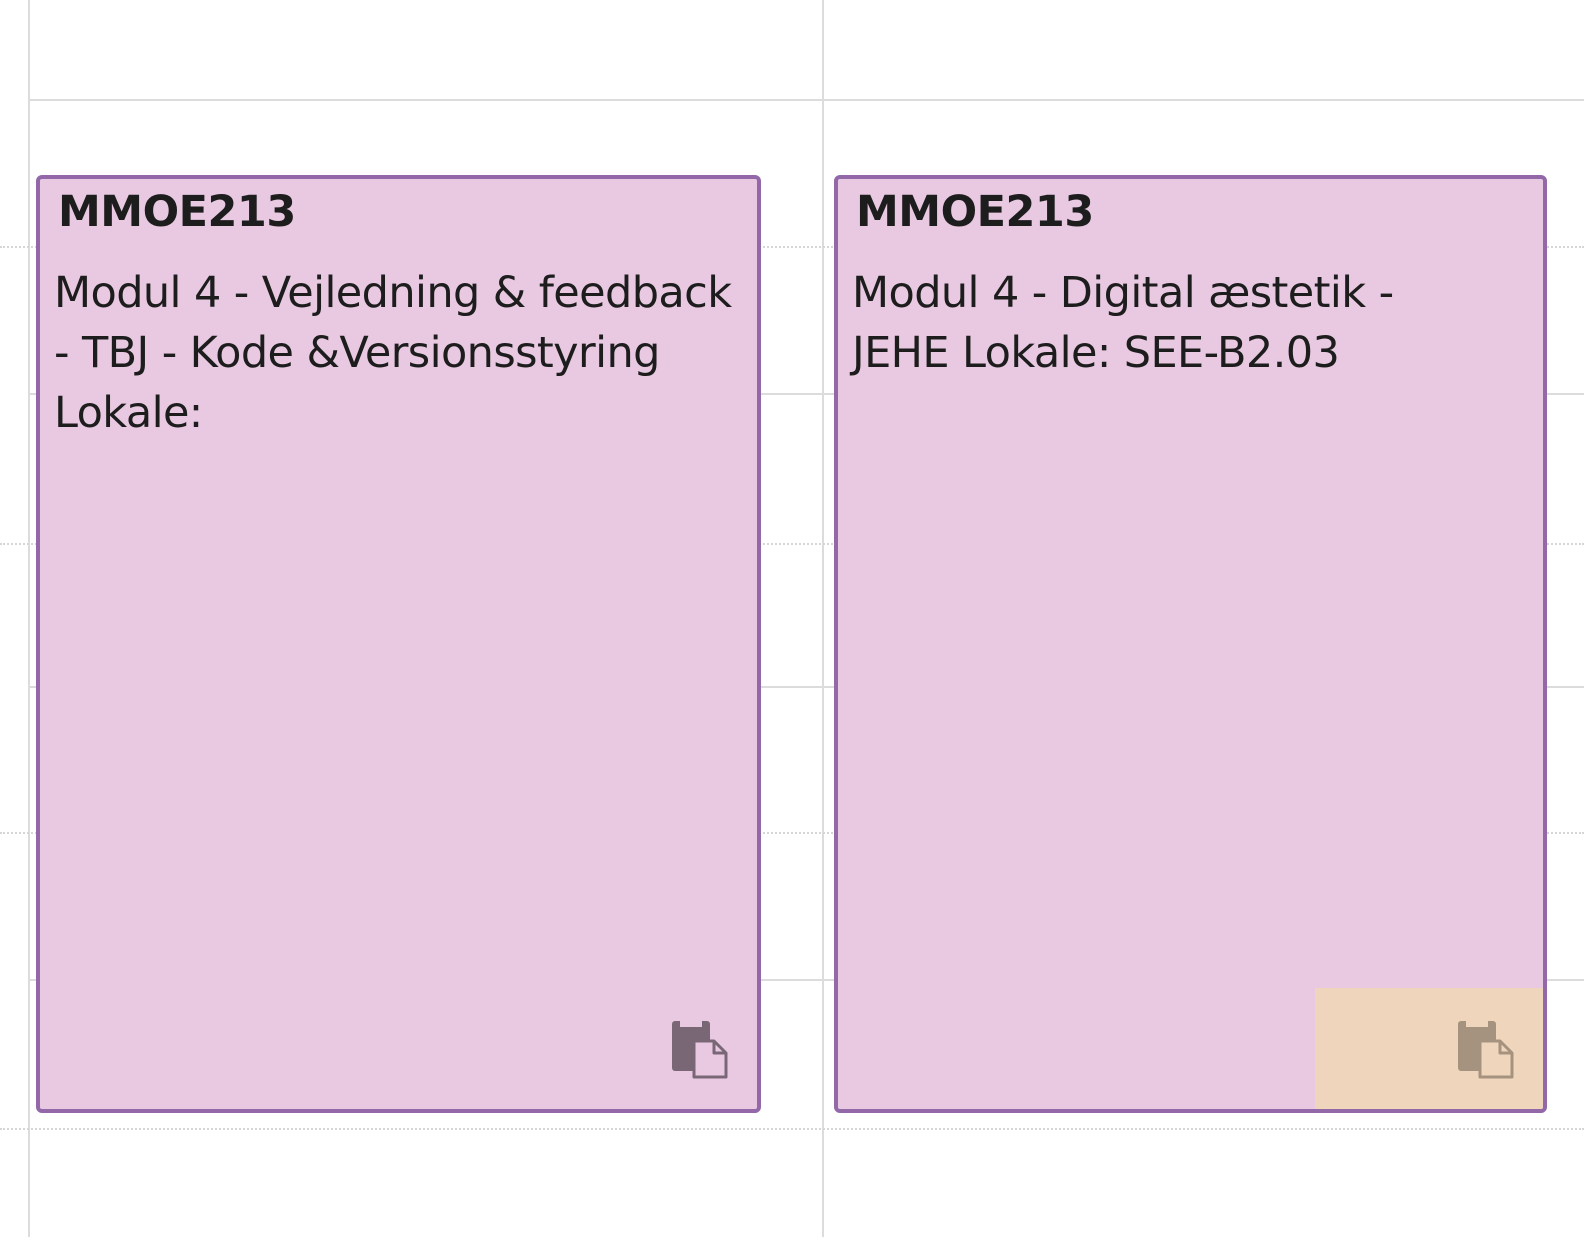  I want to click on half-hour-line, so click(792, 1129).